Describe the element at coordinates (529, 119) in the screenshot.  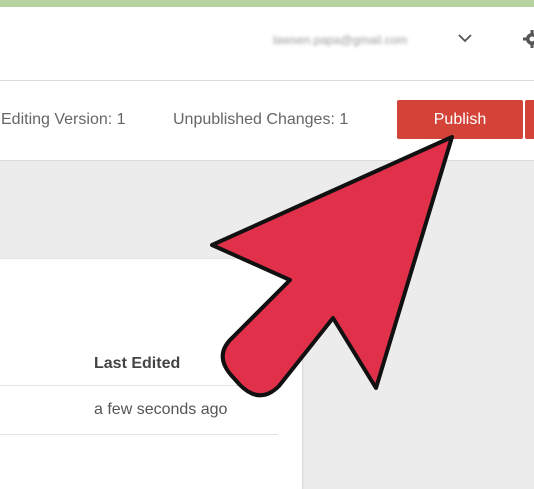
I see `publish-options-button` at that location.